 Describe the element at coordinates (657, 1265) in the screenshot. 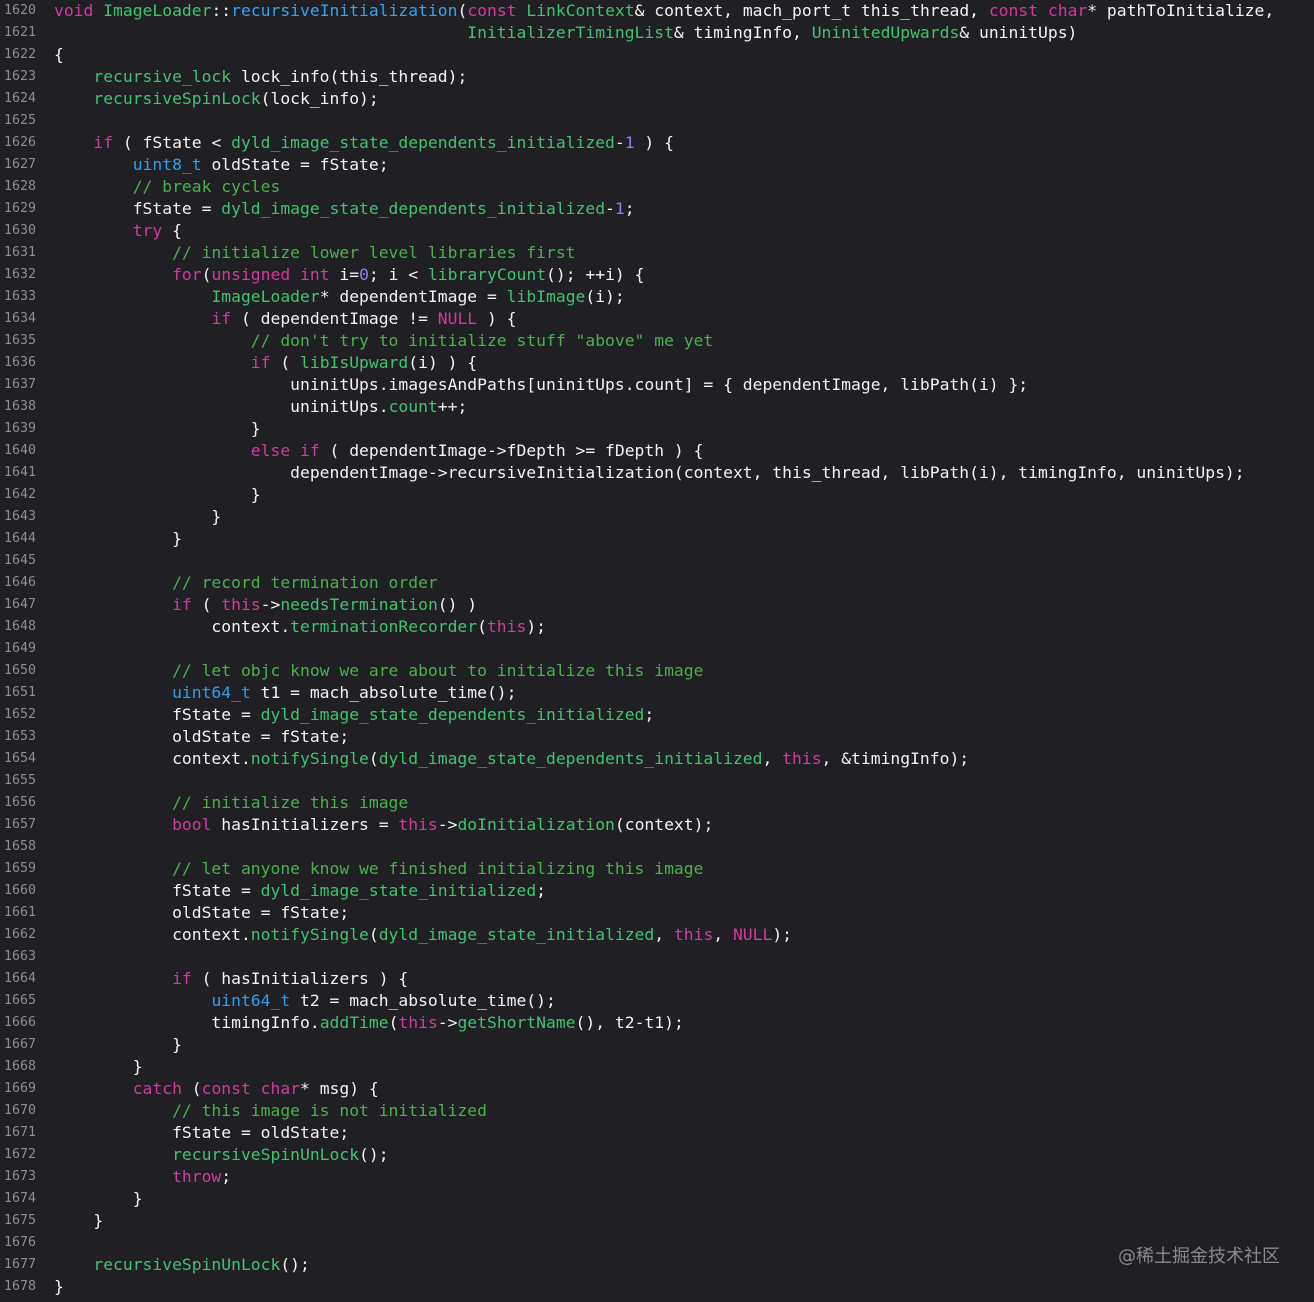

I see `code-line: 1677 recursiveSpinUnLock();` at that location.